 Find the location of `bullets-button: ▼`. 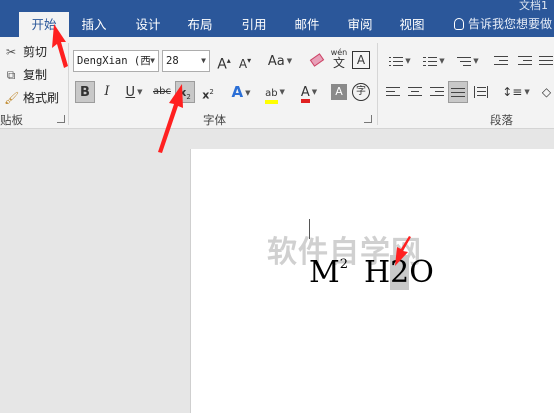

bullets-button: ▼ is located at coordinates (400, 61).